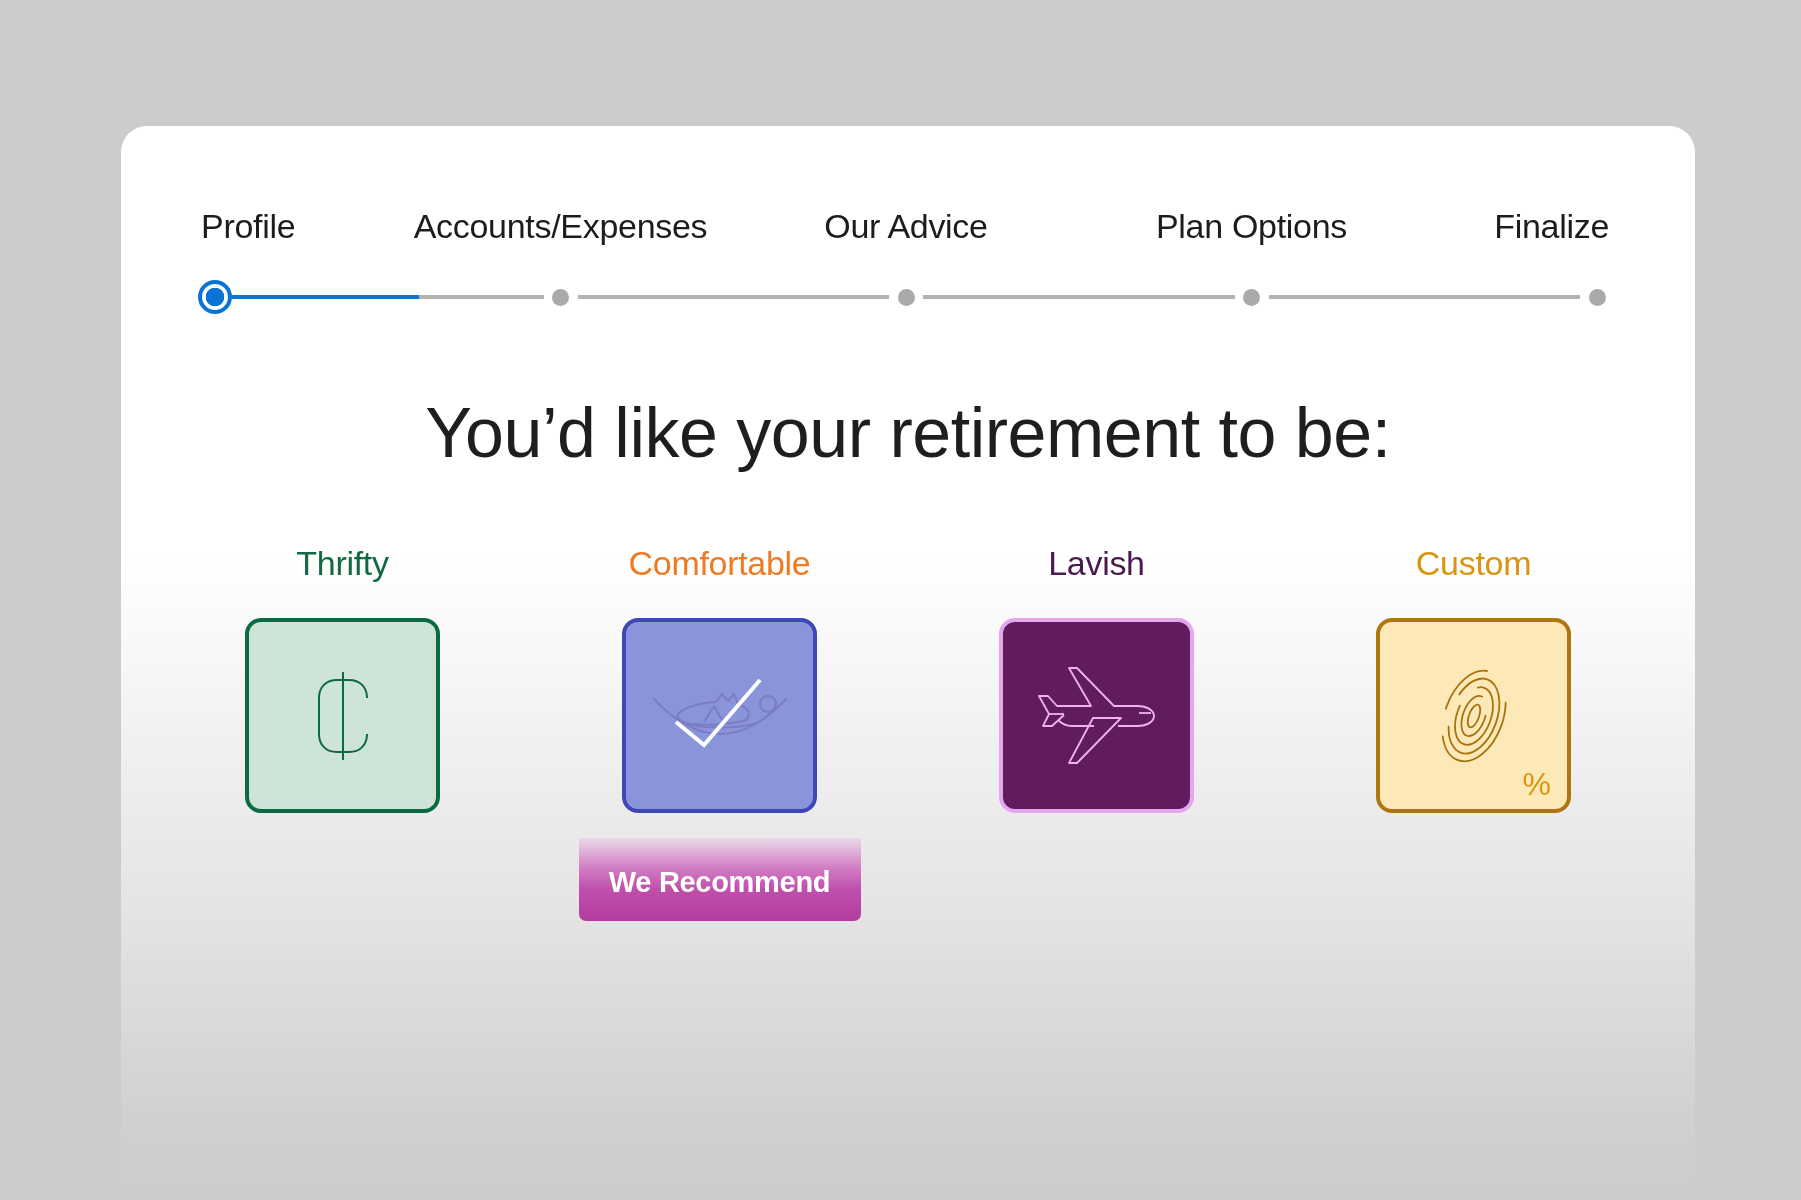 The width and height of the screenshot is (1801, 1200). Describe the element at coordinates (1473, 563) in the screenshot. I see `option-label: Custom` at that location.